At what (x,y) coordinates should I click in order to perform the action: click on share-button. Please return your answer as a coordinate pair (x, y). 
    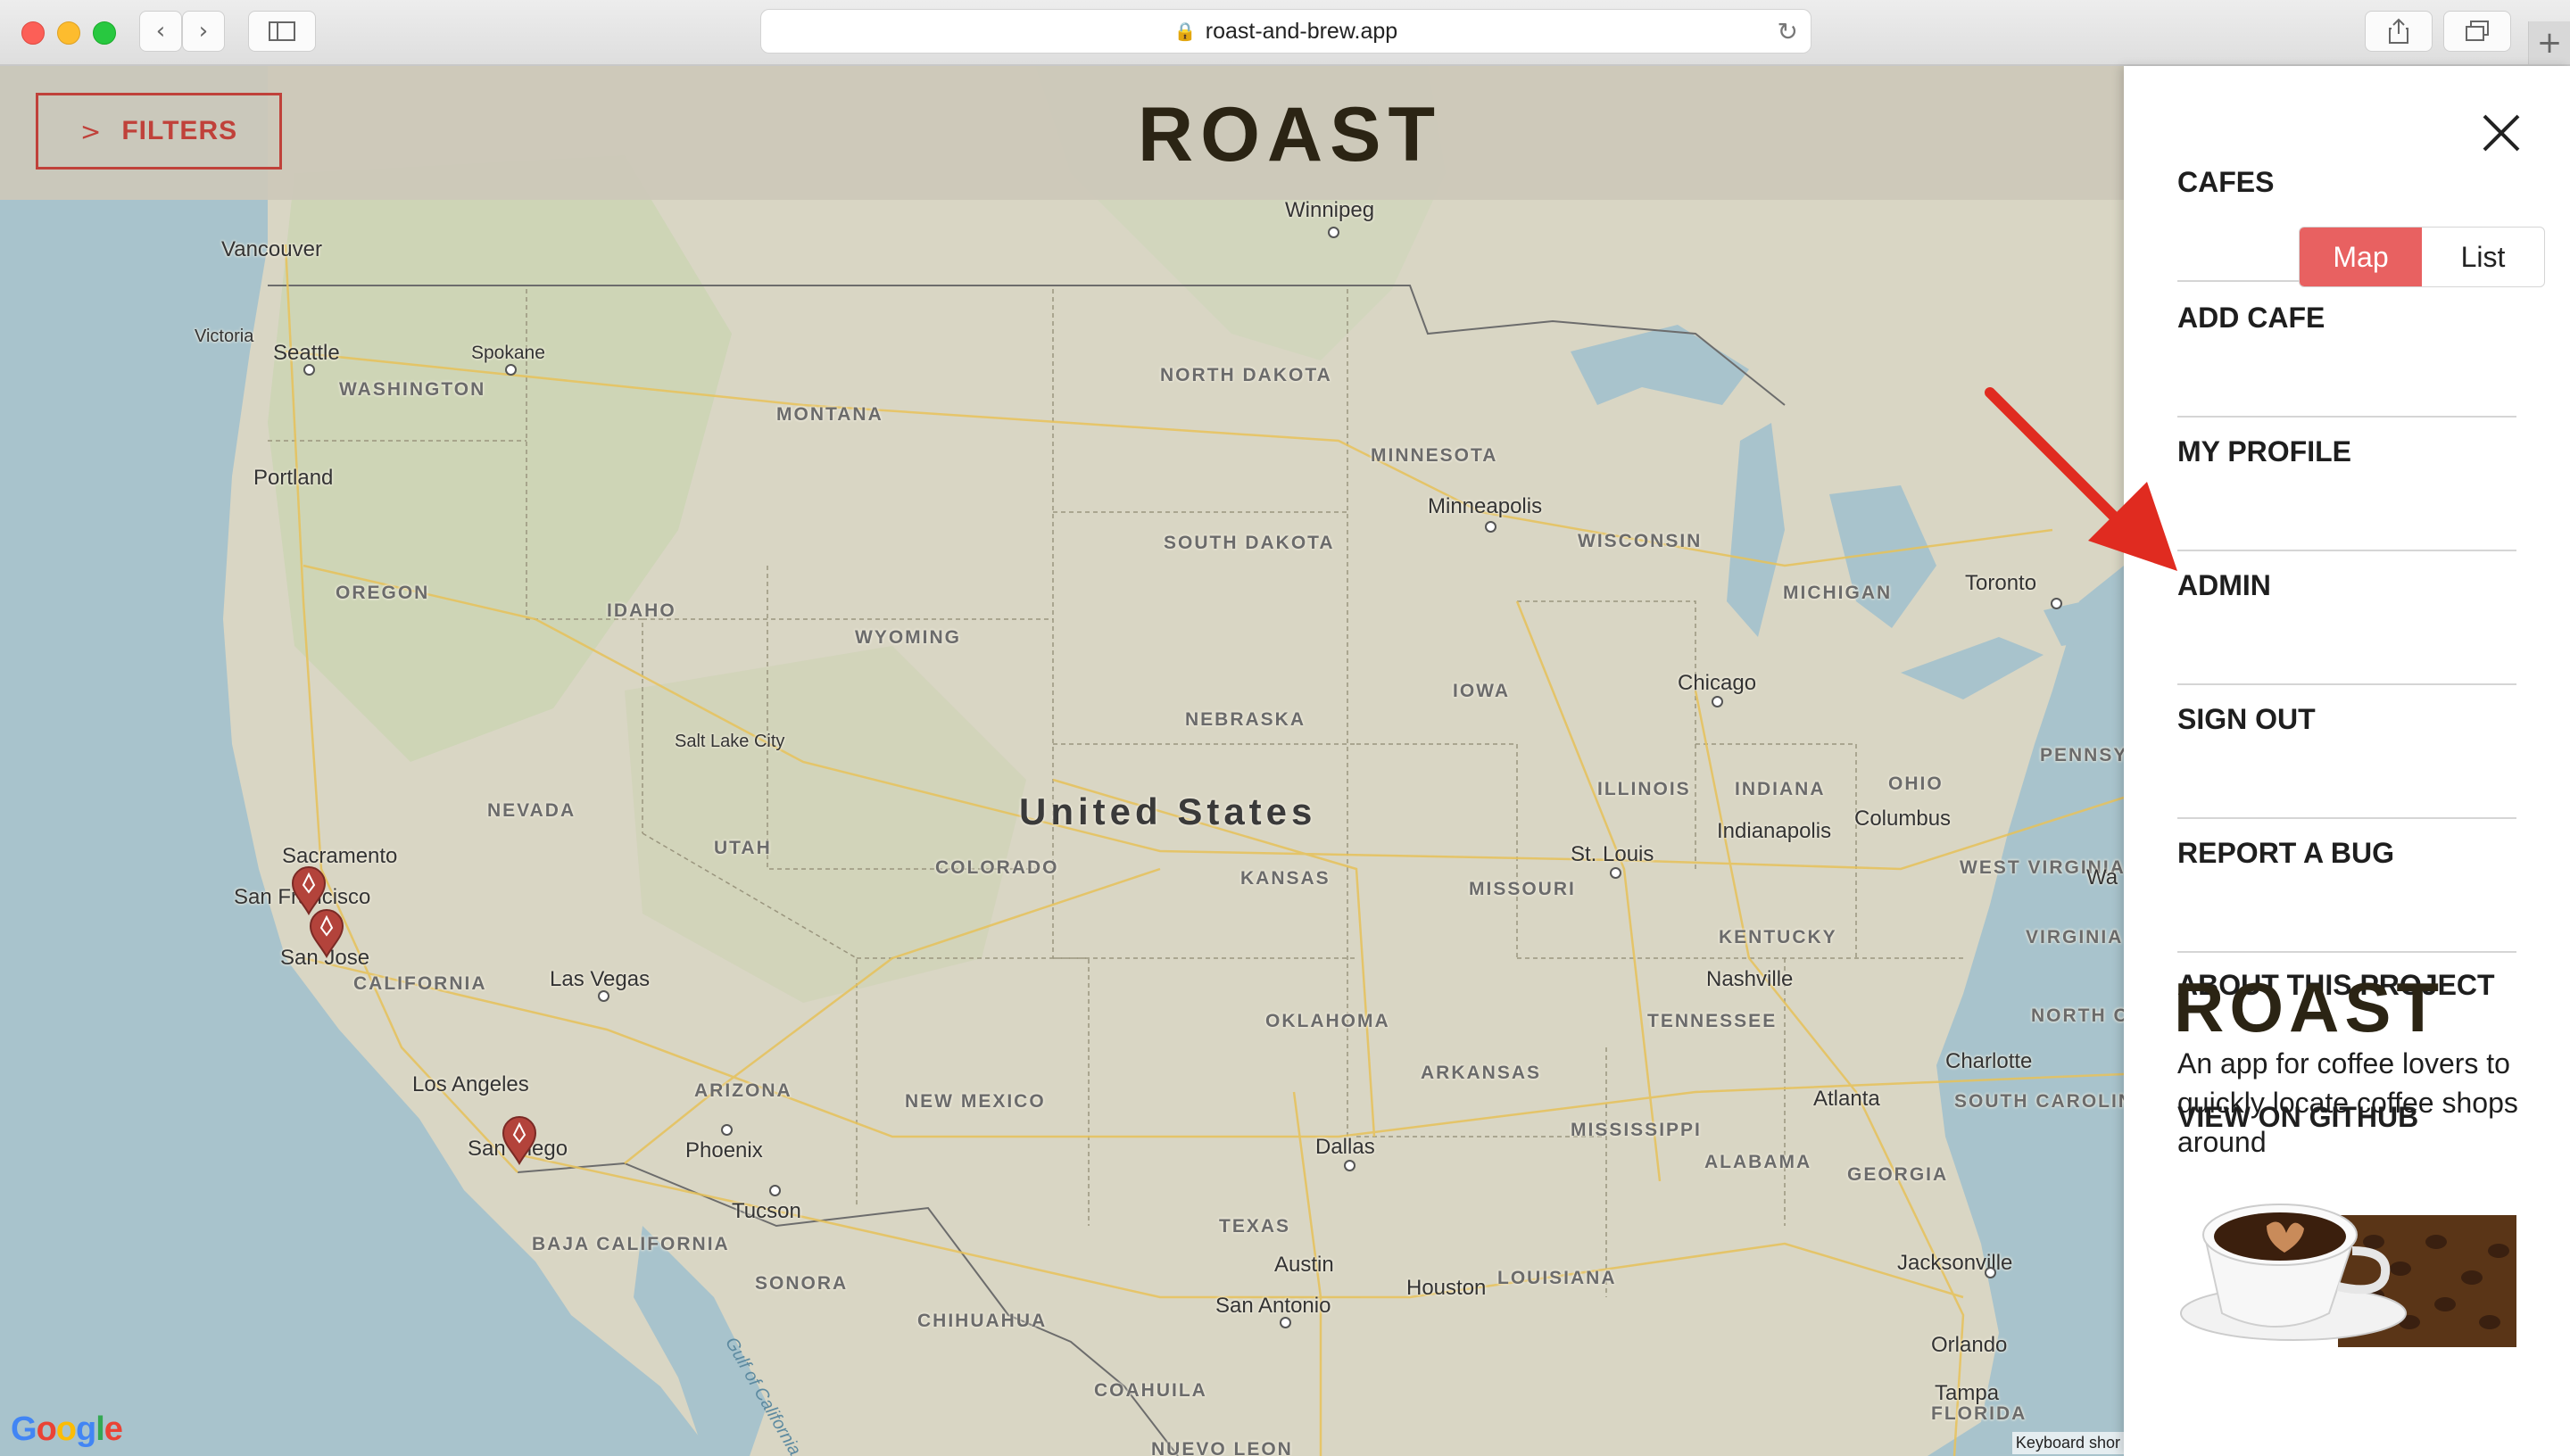
    Looking at the image, I should click on (2399, 31).